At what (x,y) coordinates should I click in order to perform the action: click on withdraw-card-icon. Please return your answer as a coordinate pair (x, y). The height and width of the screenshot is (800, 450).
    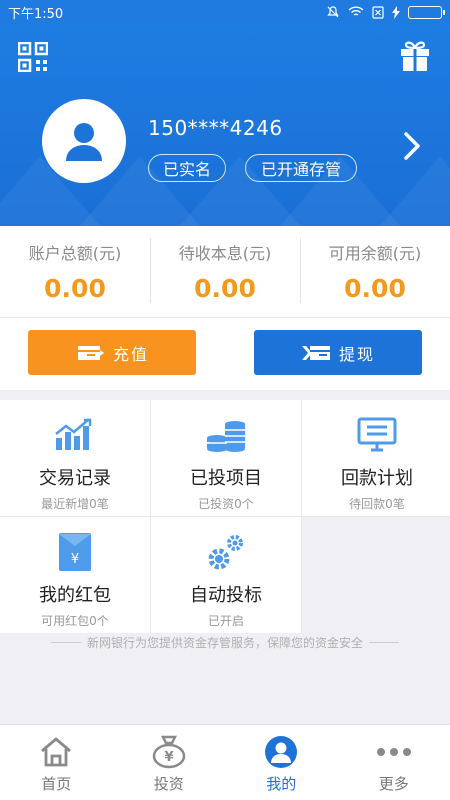
    Looking at the image, I should click on (315, 352).